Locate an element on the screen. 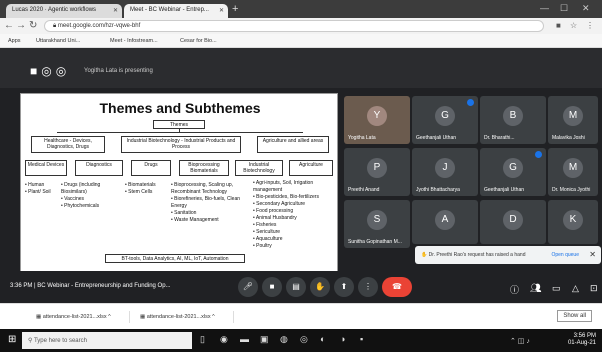 This screenshot has height=352, width=602. file-explorer-icon: ▬ is located at coordinates (244, 339).